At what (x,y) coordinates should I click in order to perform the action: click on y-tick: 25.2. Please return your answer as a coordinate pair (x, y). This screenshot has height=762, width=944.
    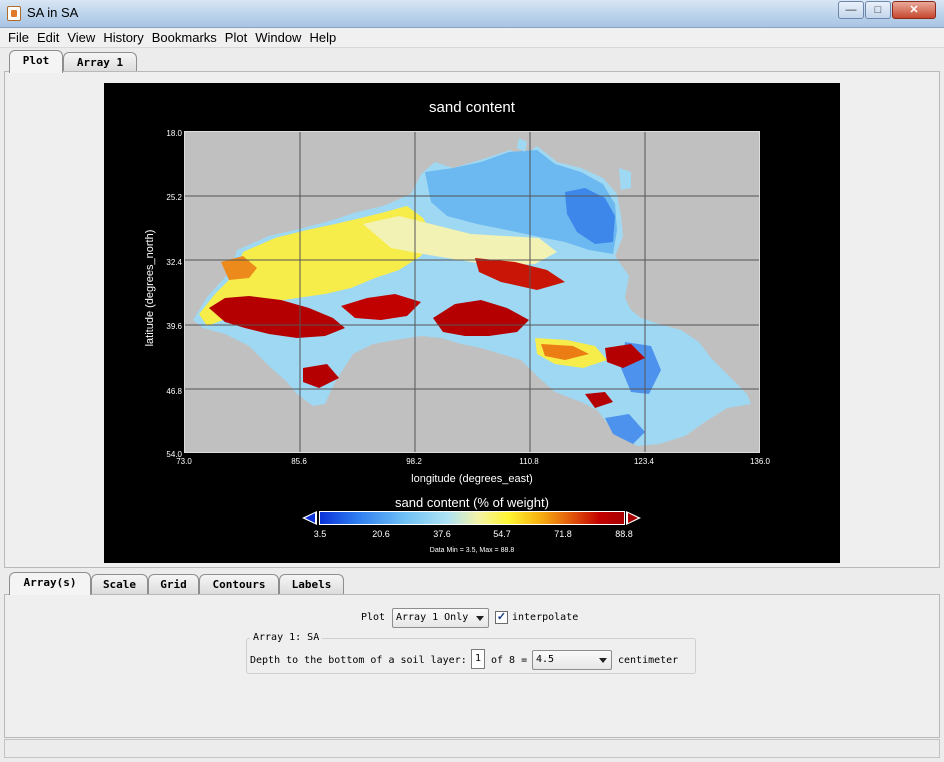
    Looking at the image, I should click on (174, 197).